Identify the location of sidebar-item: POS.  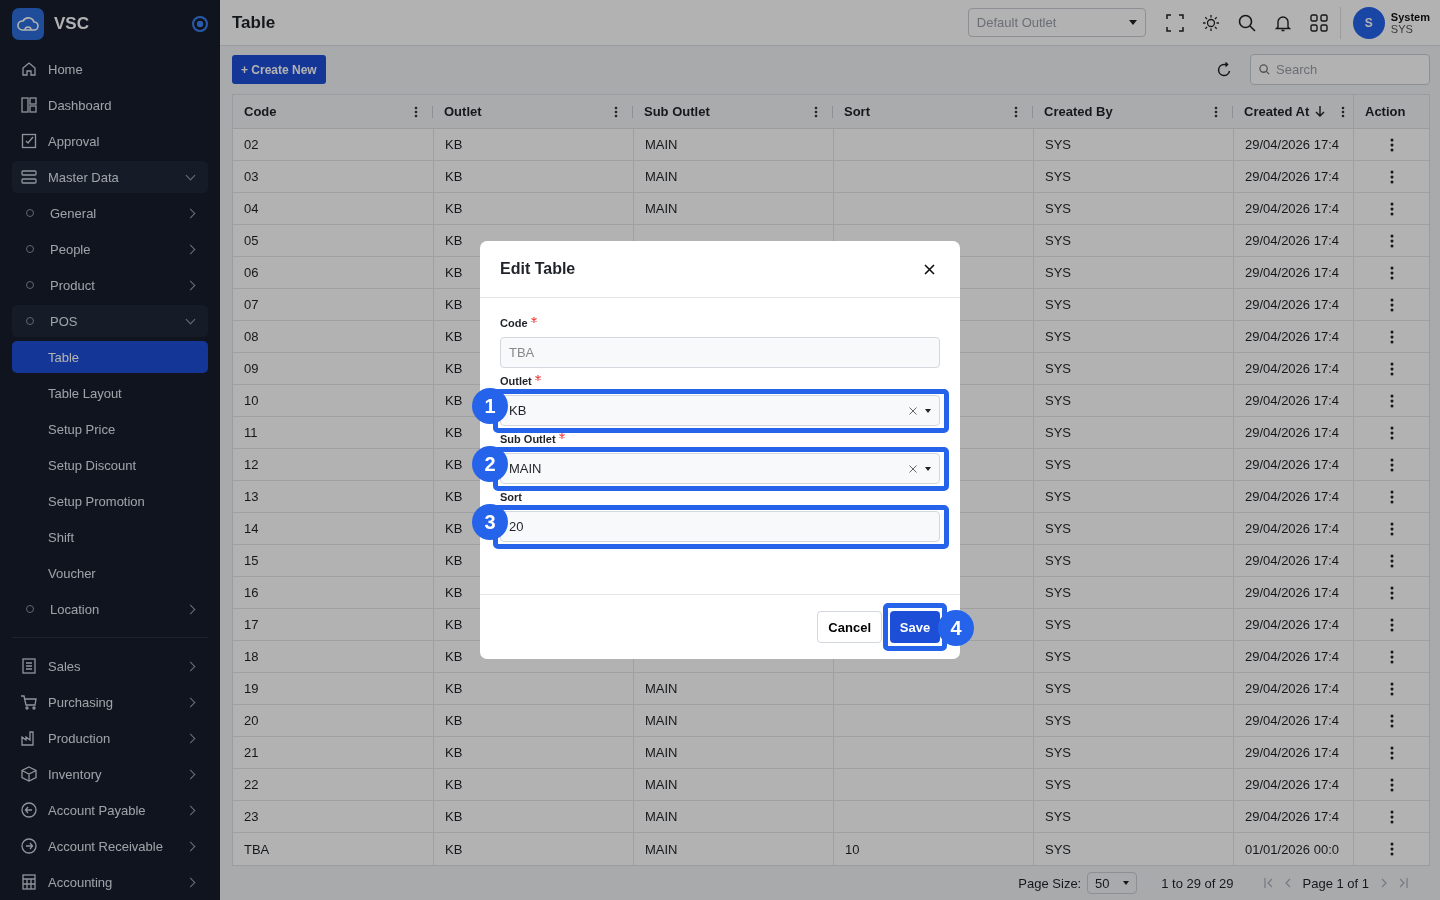
(110, 321).